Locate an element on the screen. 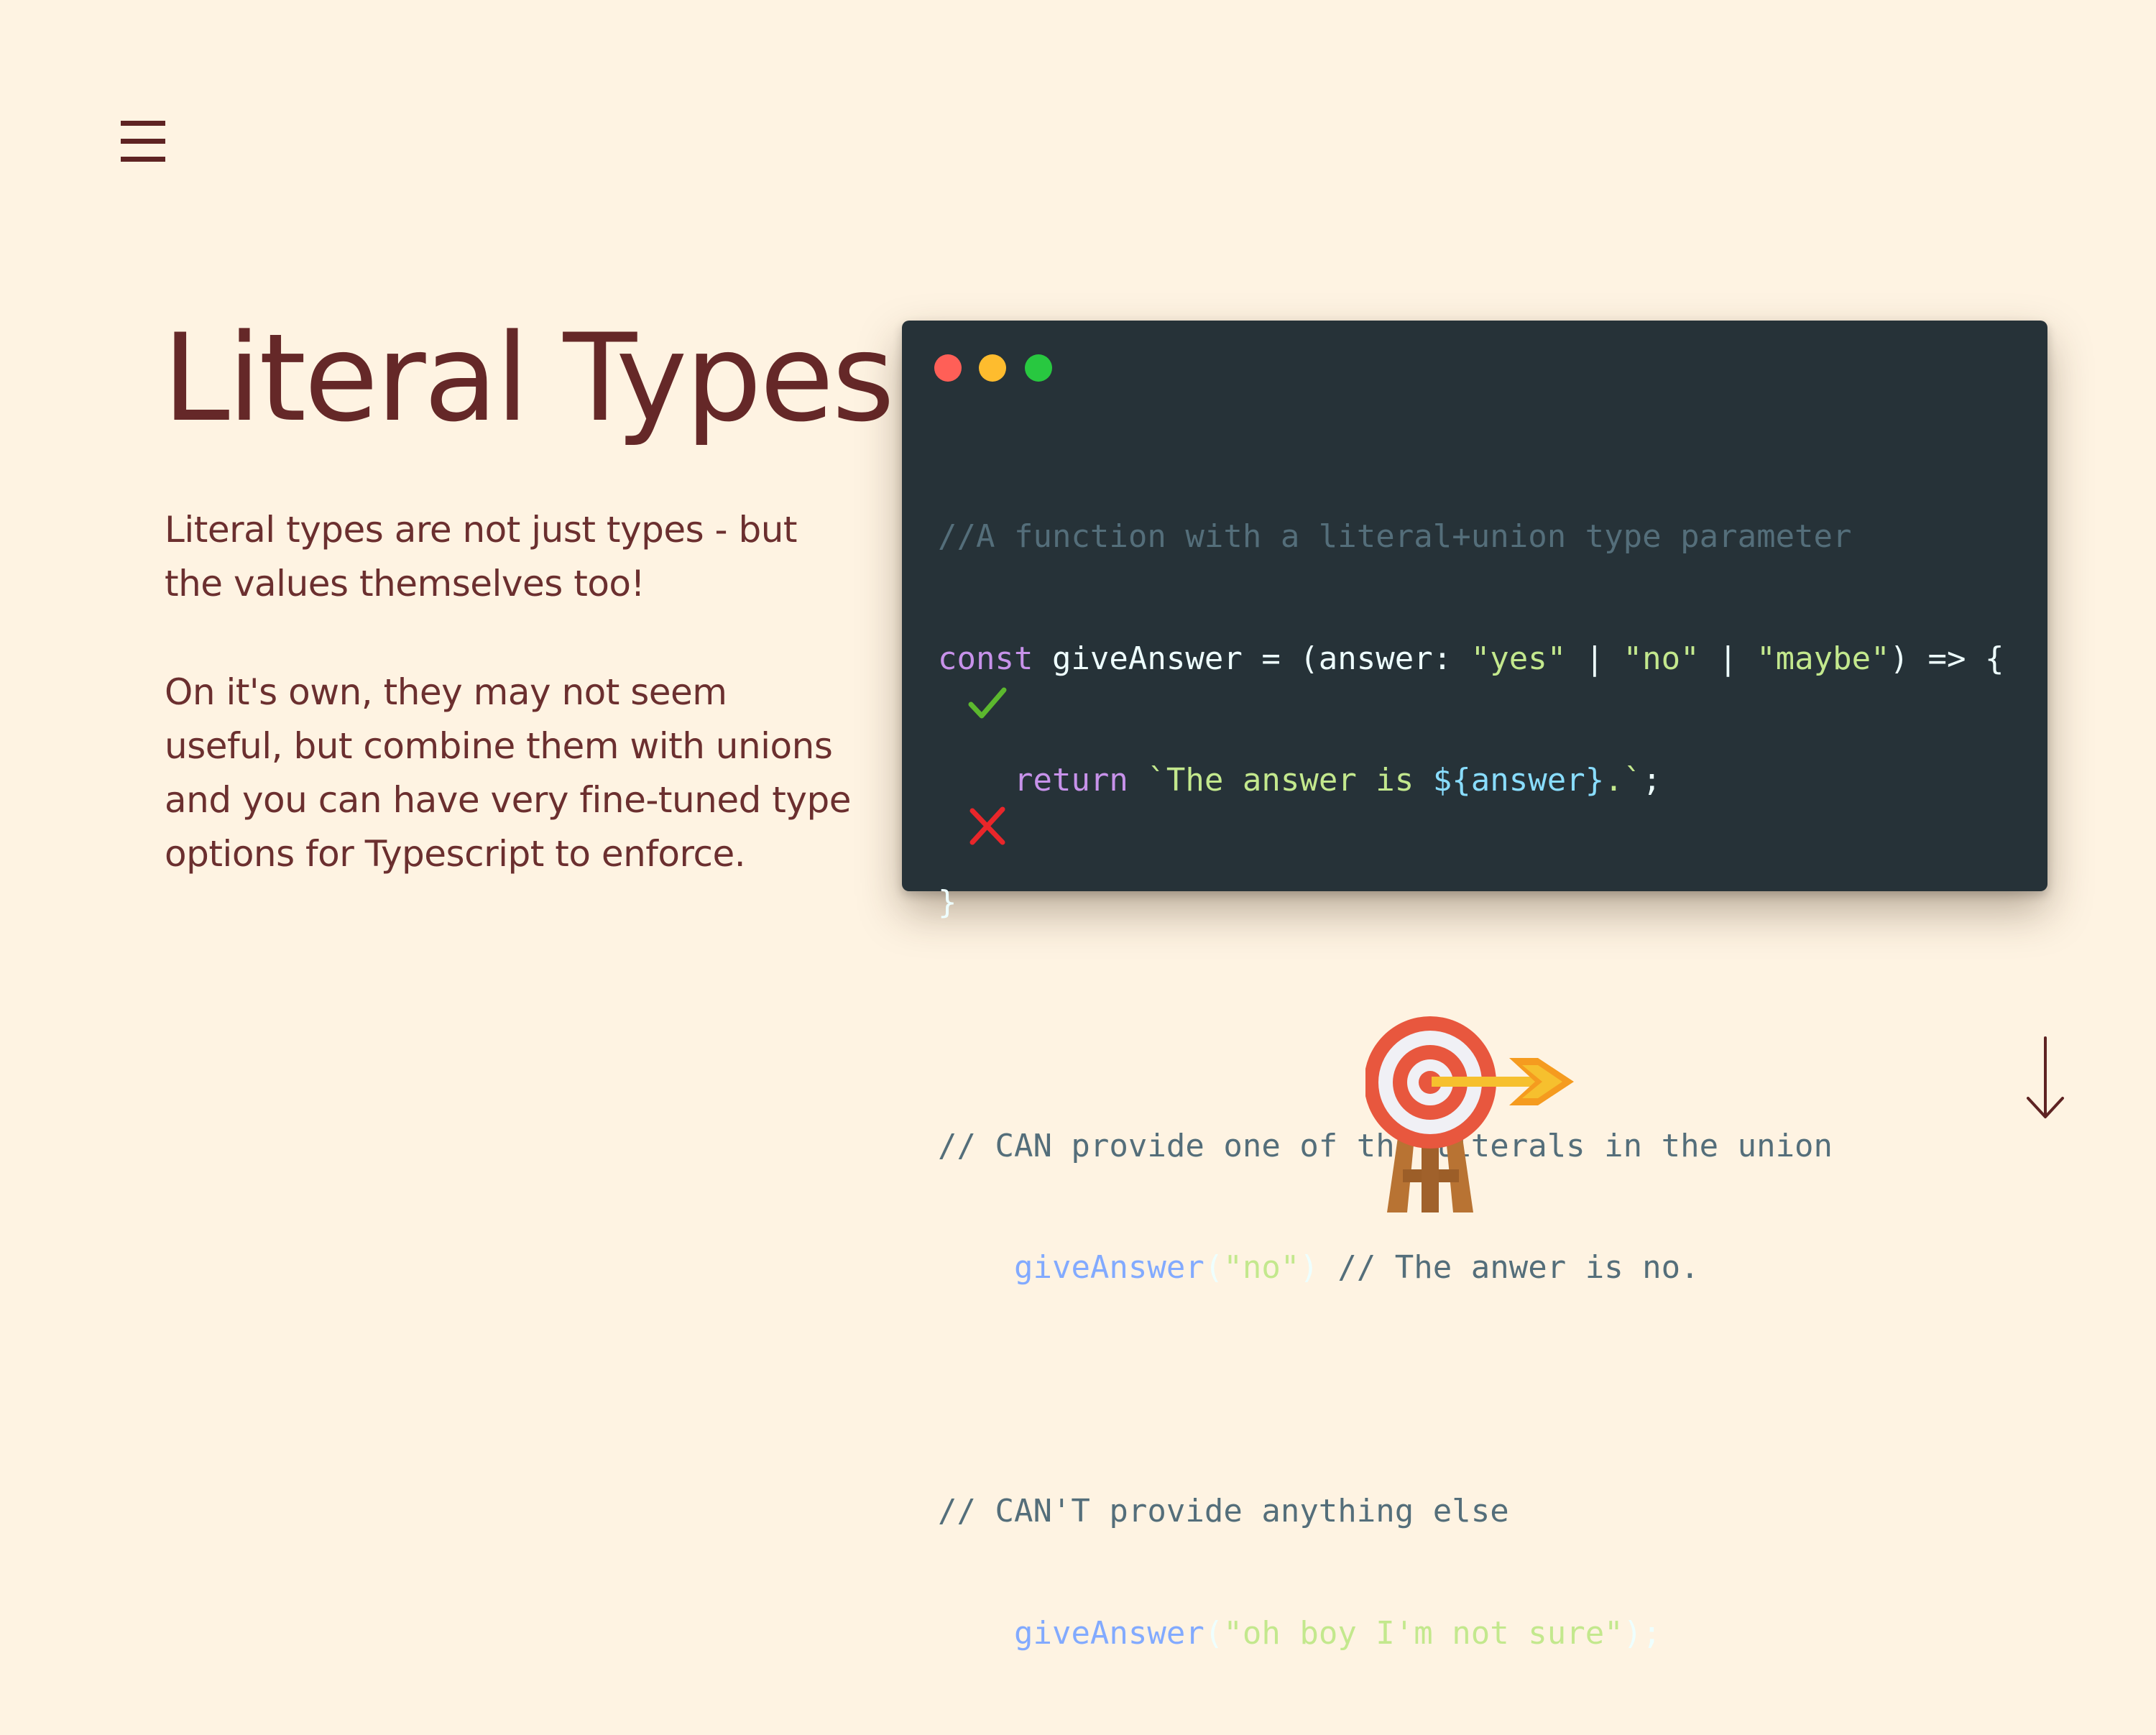  code-line: giveAnswer("no") // The anwer is no. is located at coordinates (1471, 1268).